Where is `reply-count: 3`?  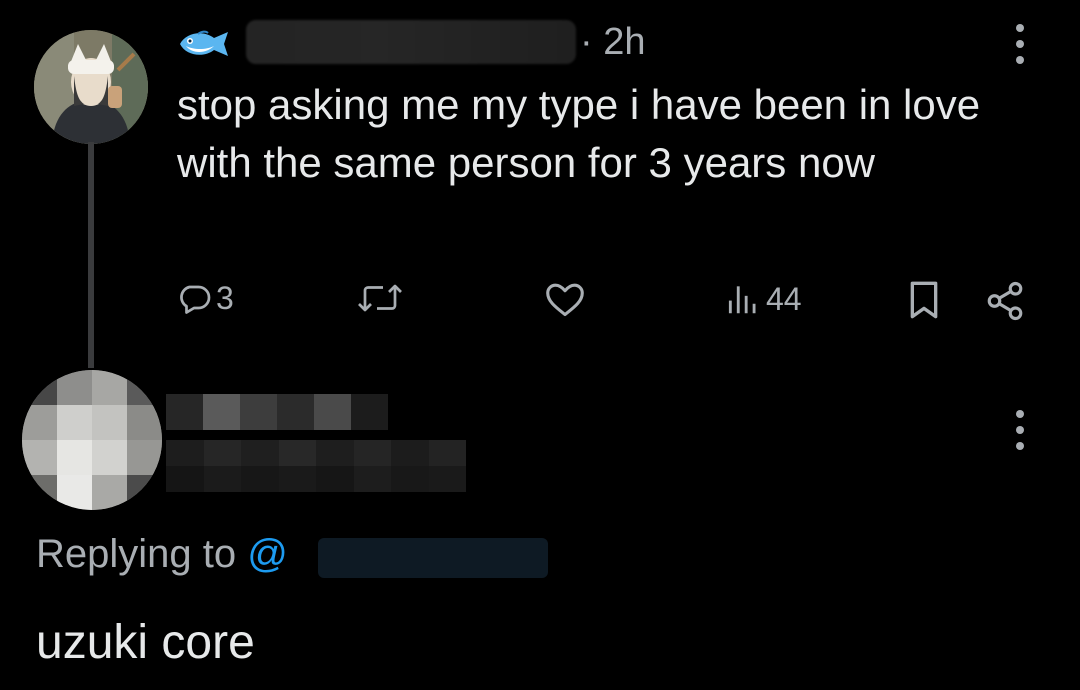 reply-count: 3 is located at coordinates (225, 298).